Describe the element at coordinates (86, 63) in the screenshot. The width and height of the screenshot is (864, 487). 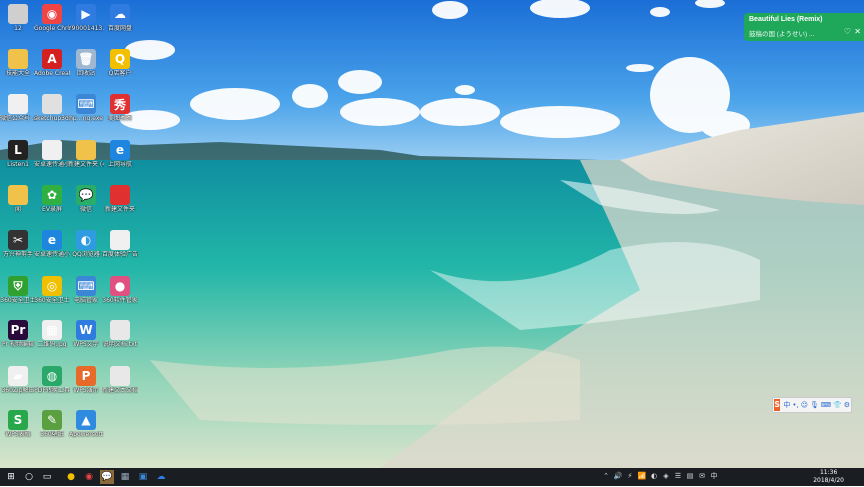
I see `desktop-icon: 🗑 回收站` at that location.